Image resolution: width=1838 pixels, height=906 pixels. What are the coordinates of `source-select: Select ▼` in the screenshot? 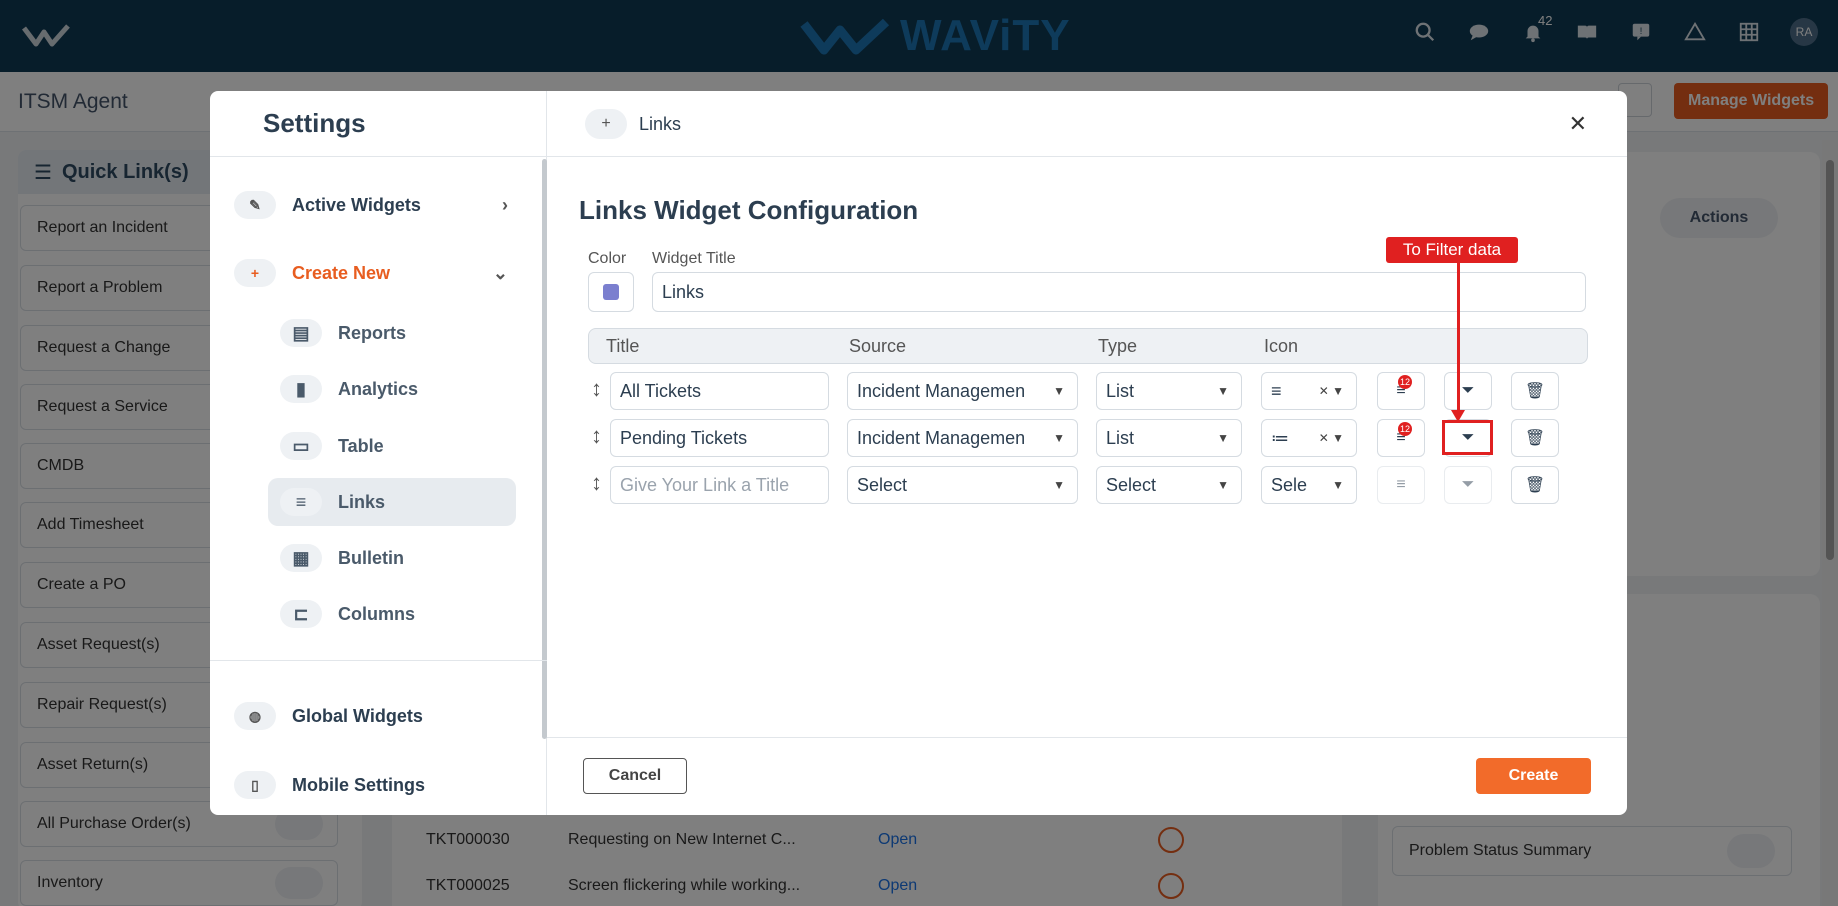 It's located at (962, 485).